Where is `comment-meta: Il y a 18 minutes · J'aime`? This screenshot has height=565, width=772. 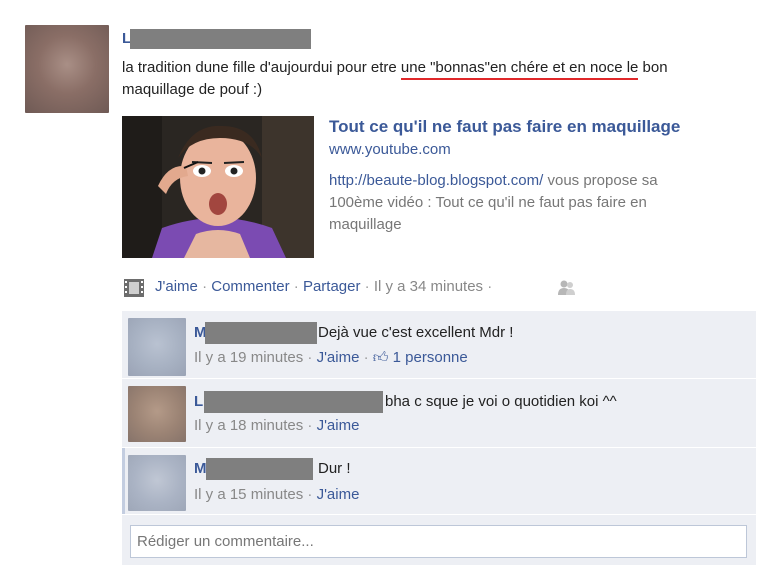
comment-meta: Il y a 18 minutes · J'aime is located at coordinates (277, 425).